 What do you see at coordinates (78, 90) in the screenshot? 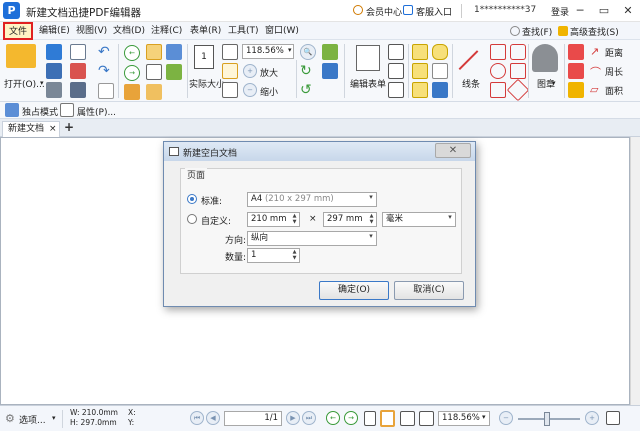
I see `scan-icon` at bounding box center [78, 90].